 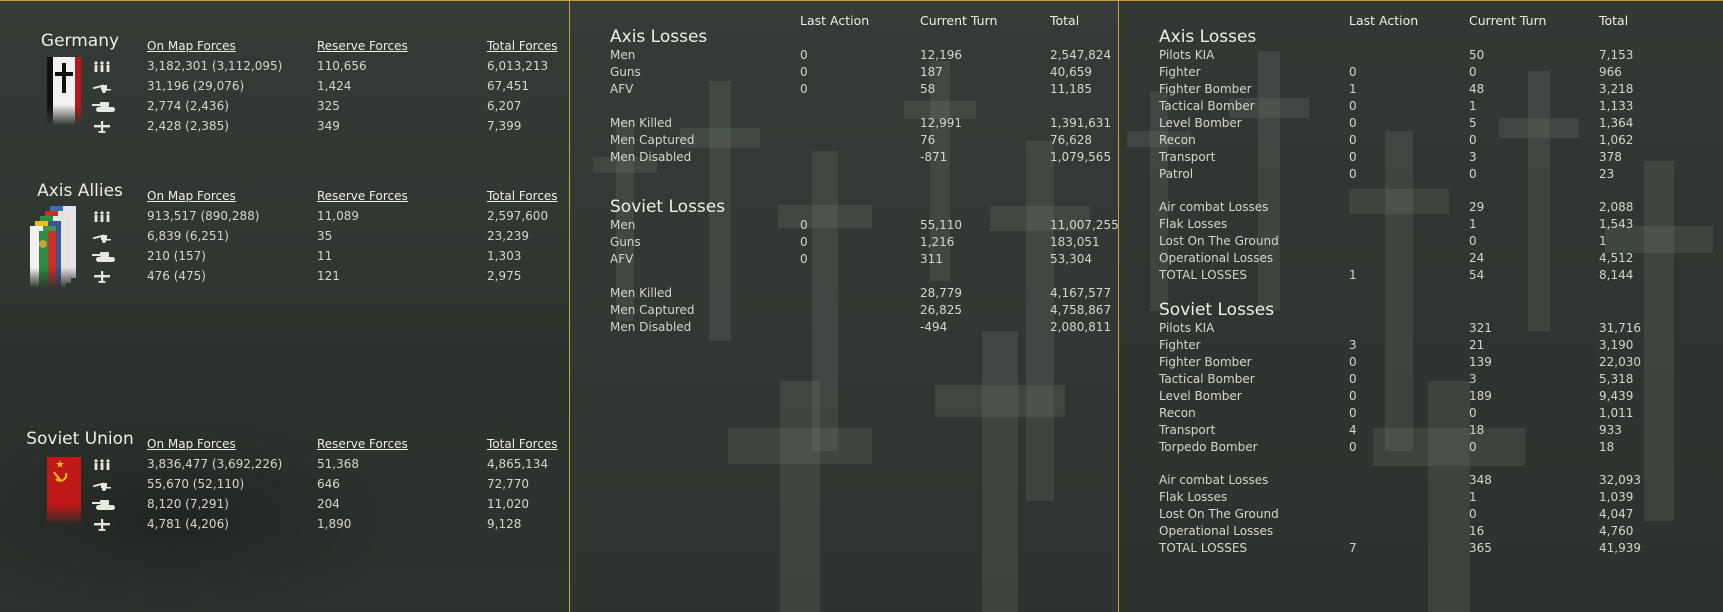 I want to click on total-value: 53,304, so click(x=1071, y=259).